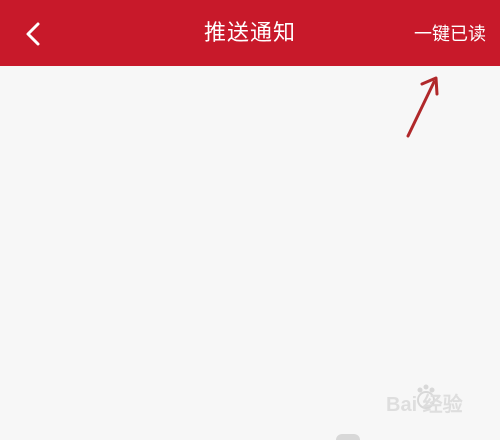 This screenshot has height=440, width=500. Describe the element at coordinates (422, 107) in the screenshot. I see `annotation-arrow-icon` at that location.